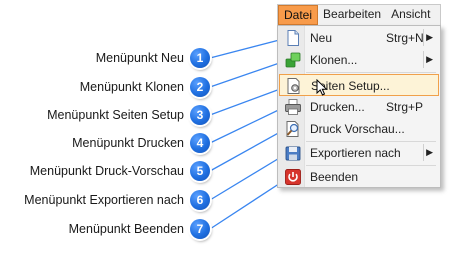 The width and height of the screenshot is (458, 255). I want to click on callout-badge-4: 4, so click(200, 143).